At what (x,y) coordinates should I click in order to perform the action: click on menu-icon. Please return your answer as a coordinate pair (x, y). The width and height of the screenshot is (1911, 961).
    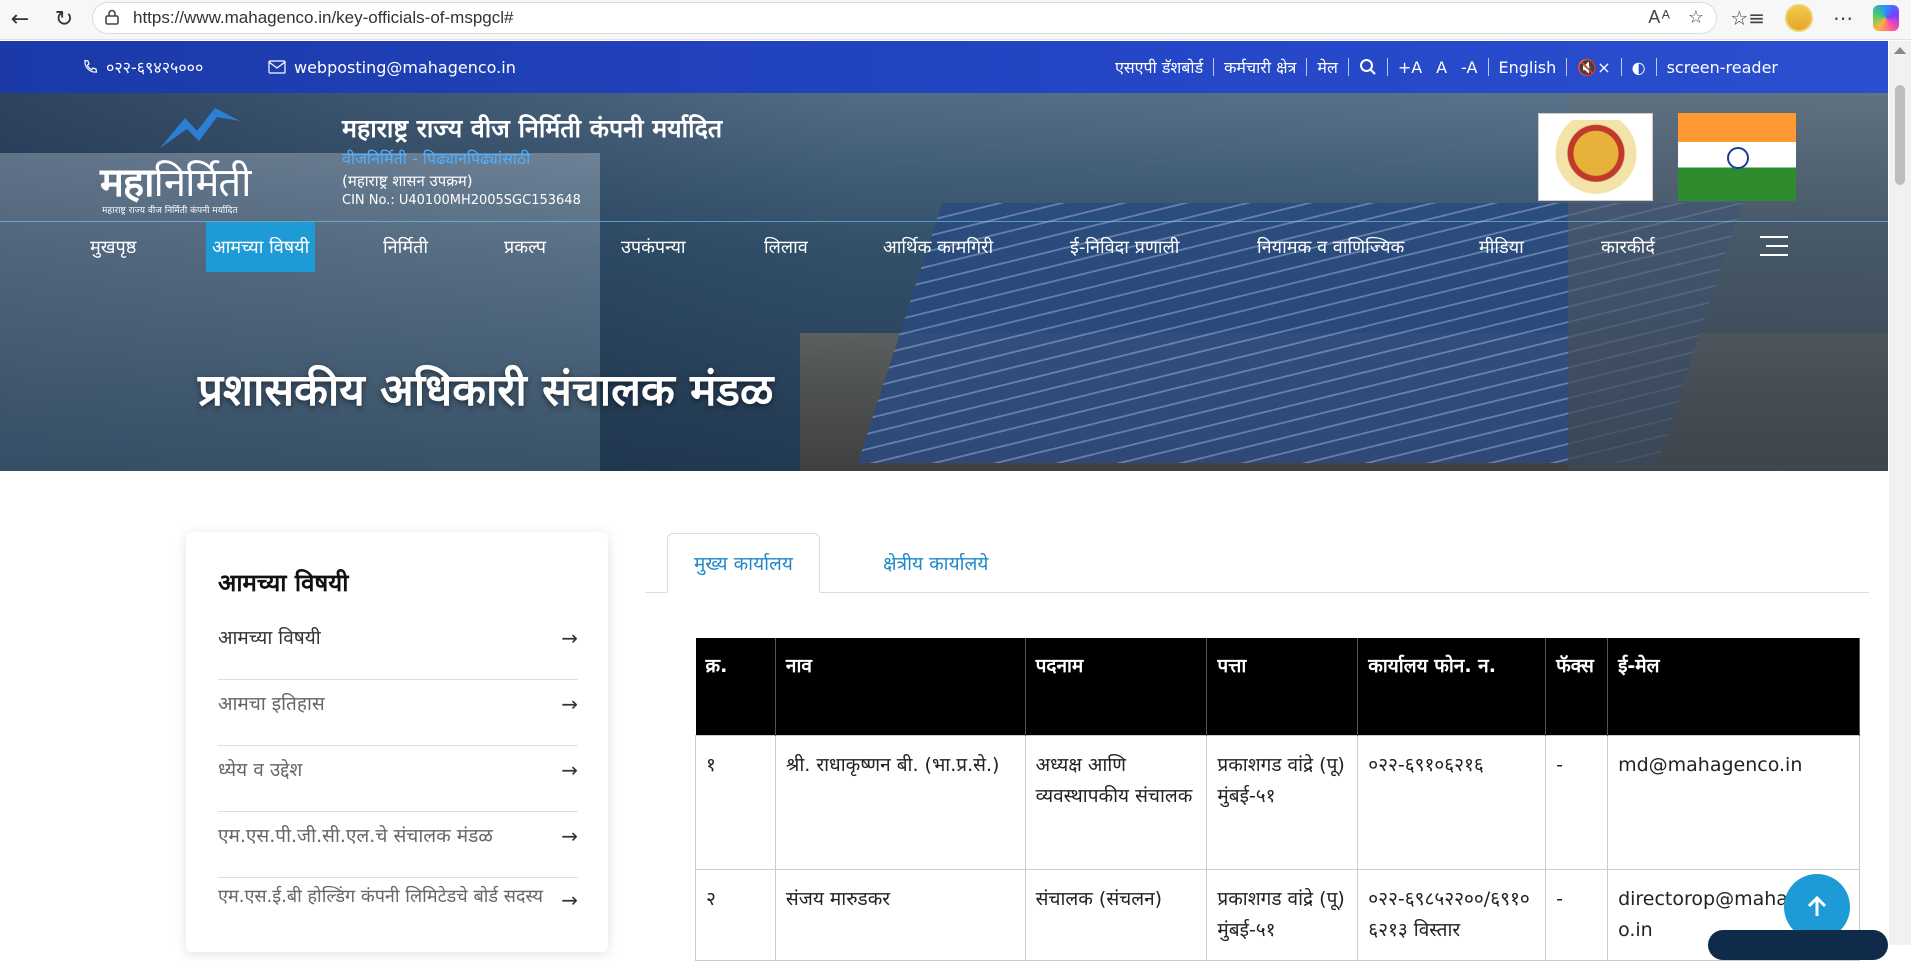
    Looking at the image, I should click on (1774, 246).